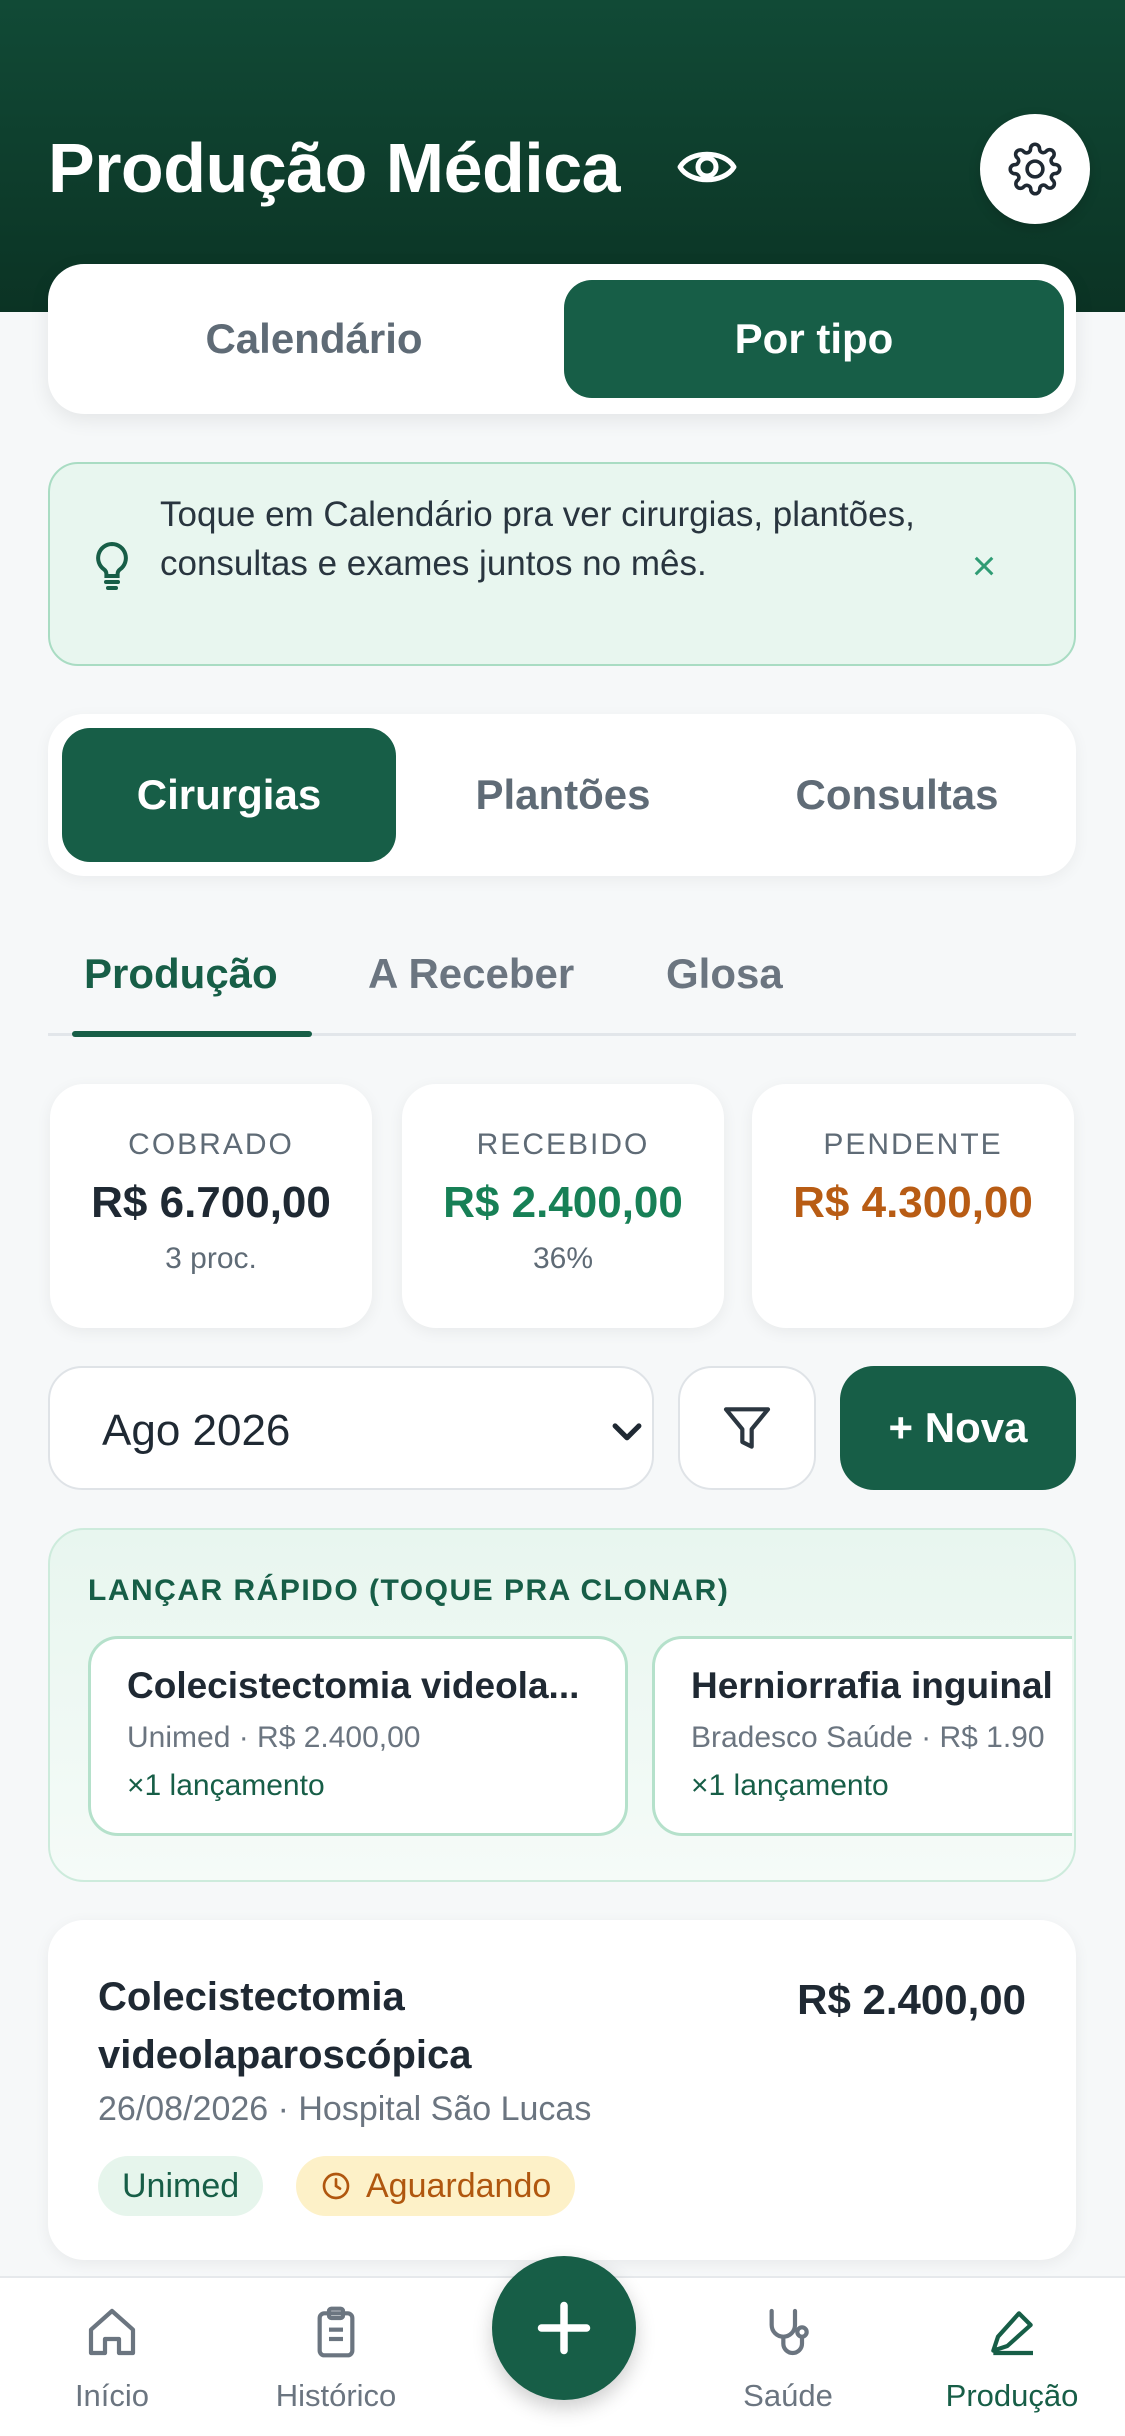 Image resolution: width=1125 pixels, height=2436 pixels. I want to click on sub-tabs: Produção A Receber Glosa, so click(562, 988).